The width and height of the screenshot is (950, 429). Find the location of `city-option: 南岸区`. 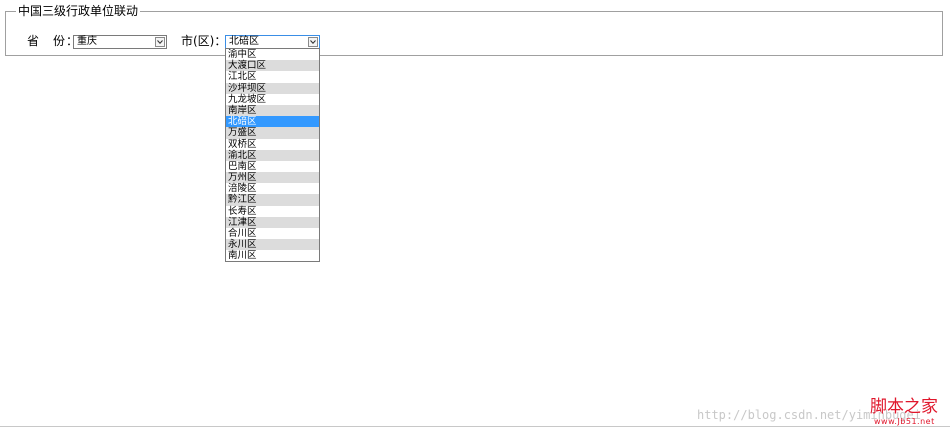

city-option: 南岸区 is located at coordinates (272, 110).